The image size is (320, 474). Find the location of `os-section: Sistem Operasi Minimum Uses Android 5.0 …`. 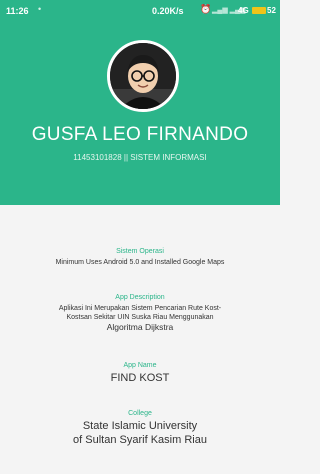

os-section: Sistem Operasi Minimum Uses Android 5.0 … is located at coordinates (140, 257).